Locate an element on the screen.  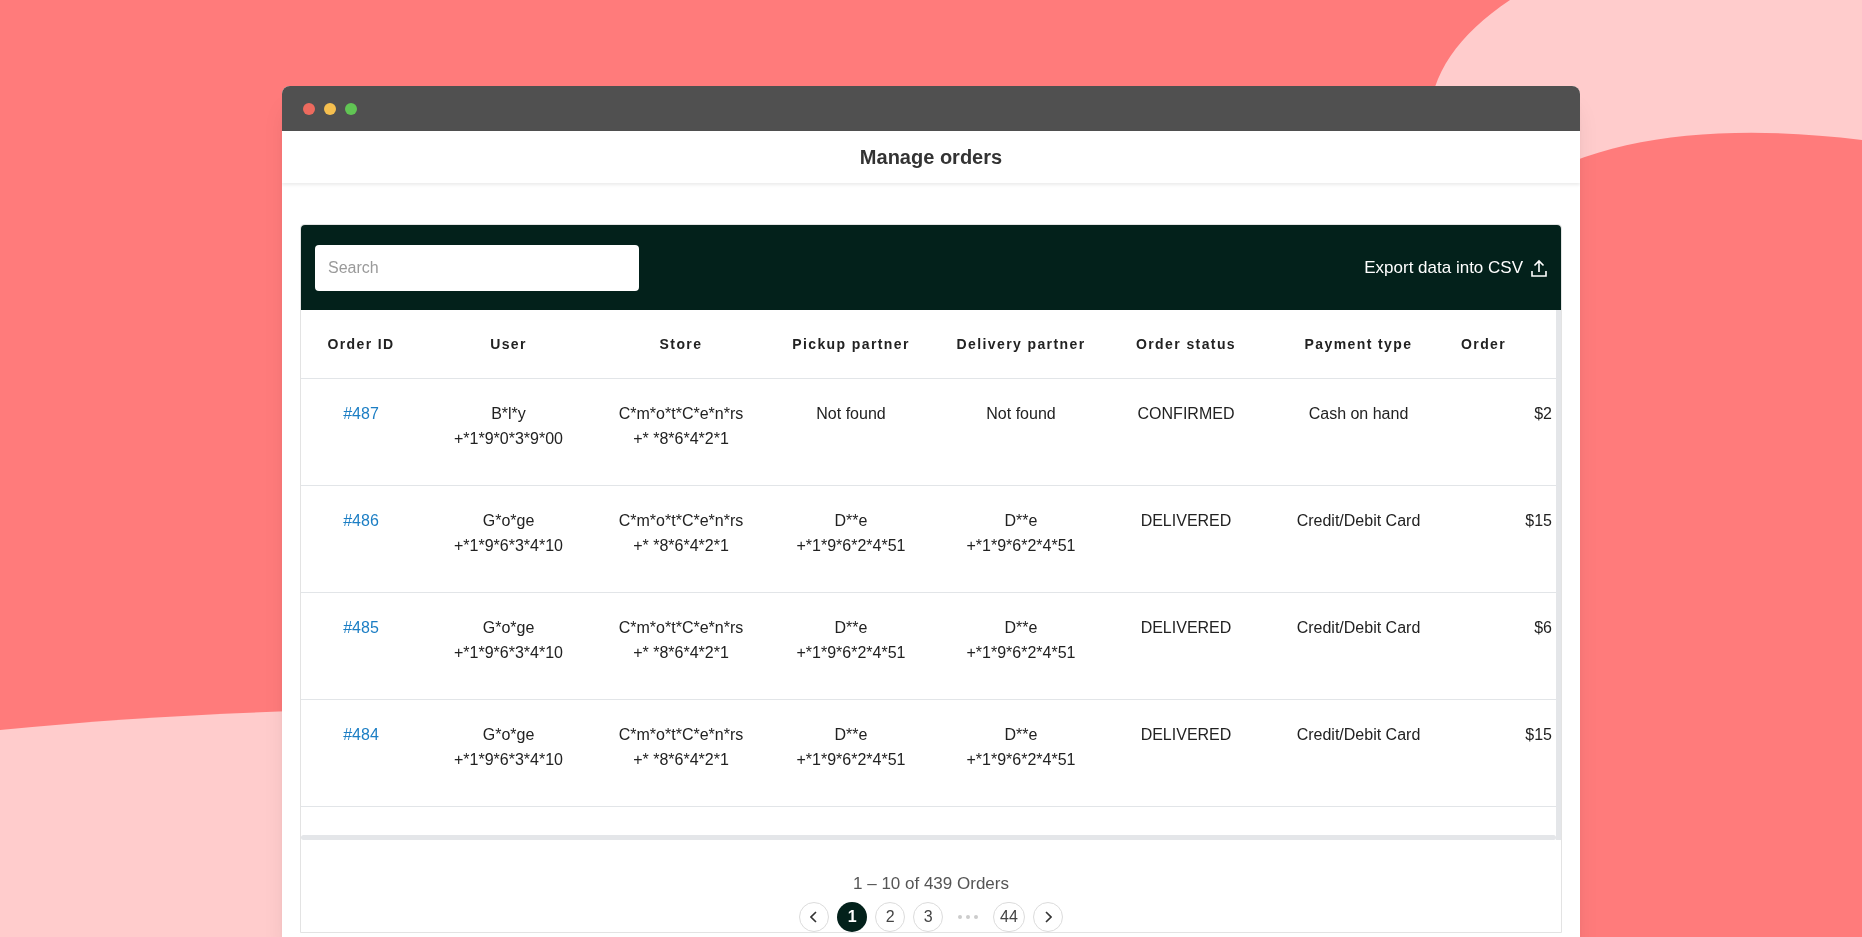
pagination-summary: 1 – 10 of 439 Orders is located at coordinates (931, 883).